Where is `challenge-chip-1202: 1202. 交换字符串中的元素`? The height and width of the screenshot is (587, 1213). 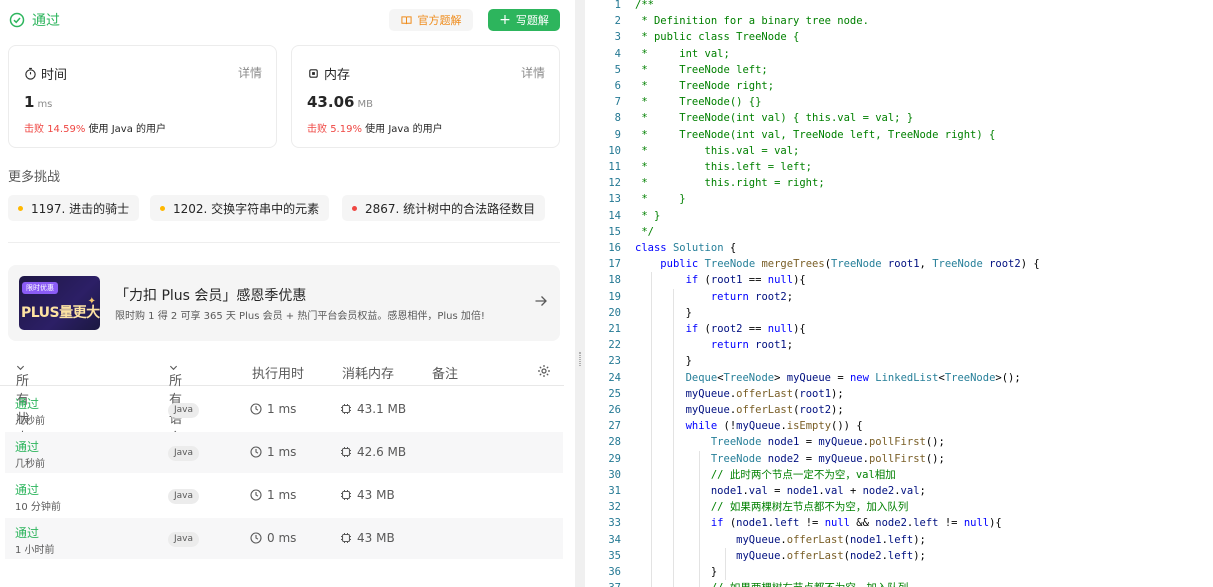
challenge-chip-1202: 1202. 交换字符串中的元素 is located at coordinates (240, 208).